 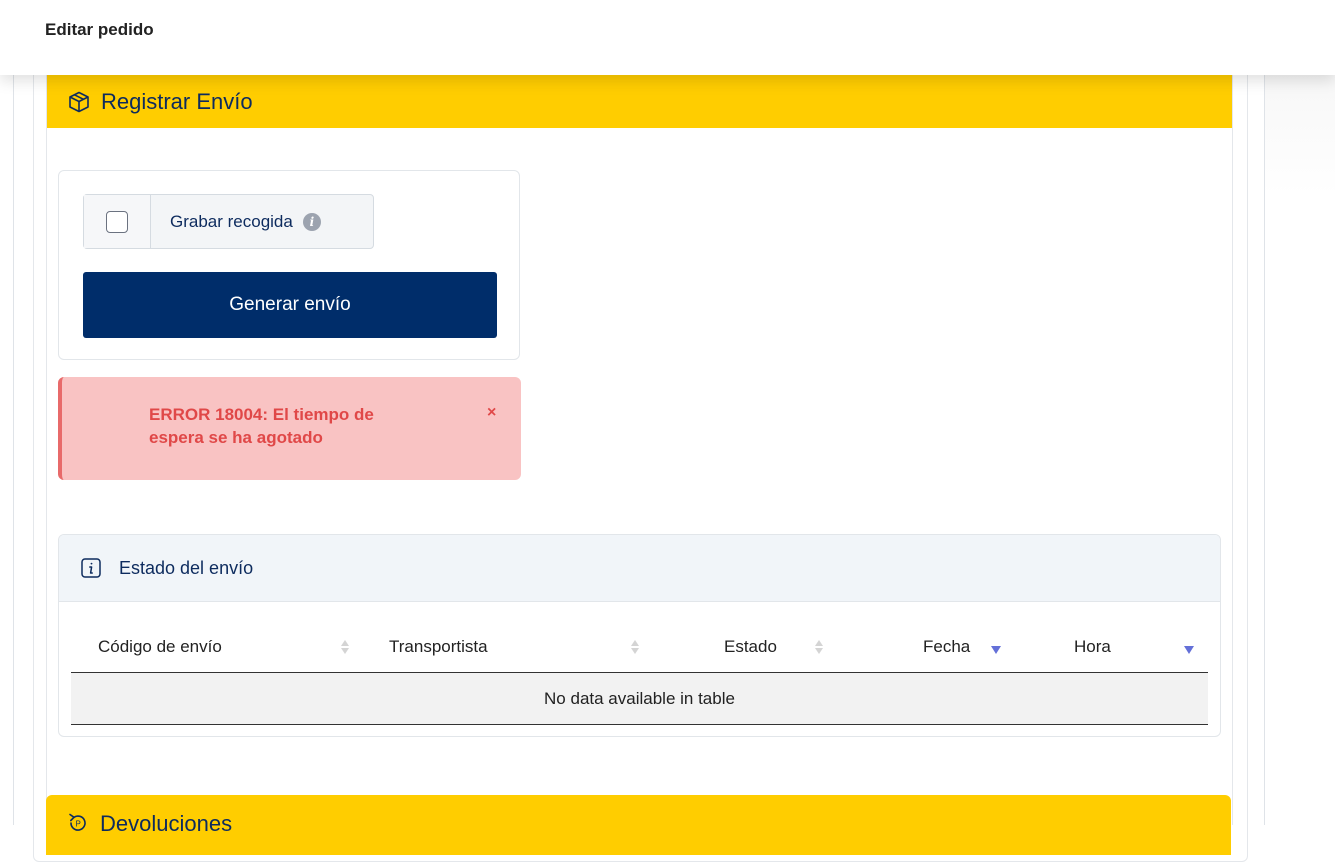 I want to click on top-bar: Editar pedido, so click(x=667, y=37).